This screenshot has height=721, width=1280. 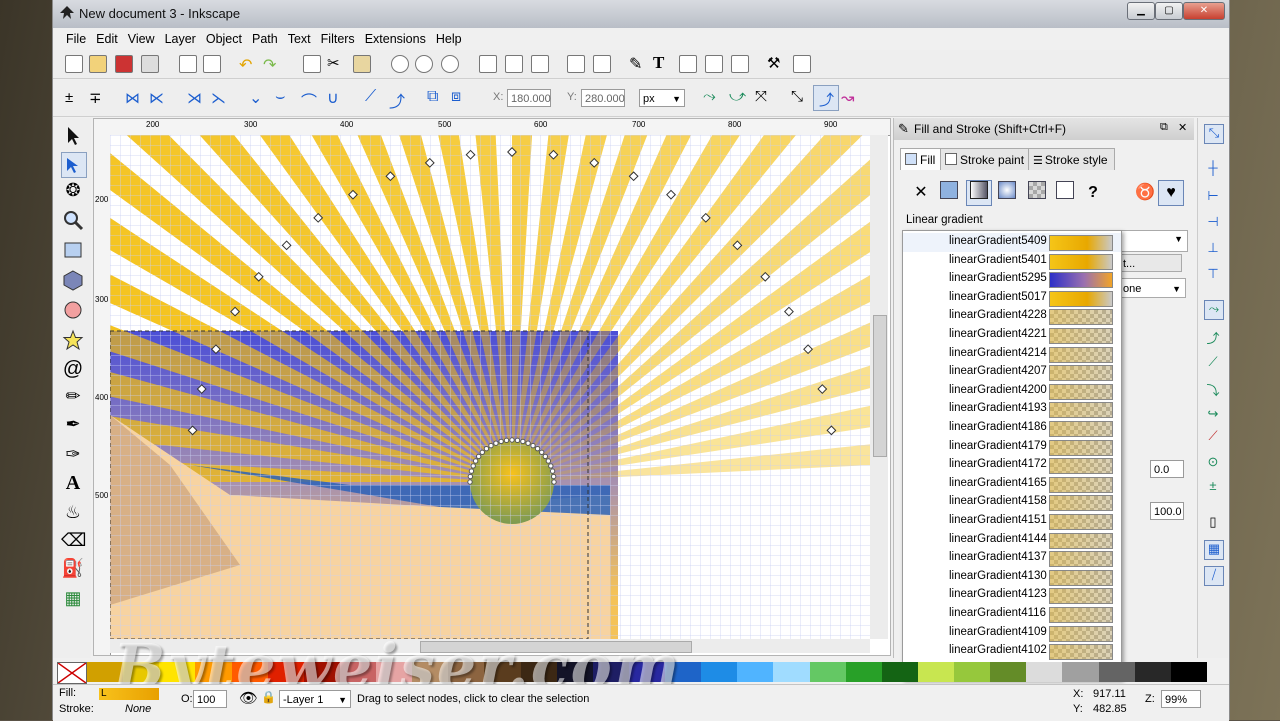 I want to click on auto-smooth-node-icon: ∪, so click(x=336, y=97).